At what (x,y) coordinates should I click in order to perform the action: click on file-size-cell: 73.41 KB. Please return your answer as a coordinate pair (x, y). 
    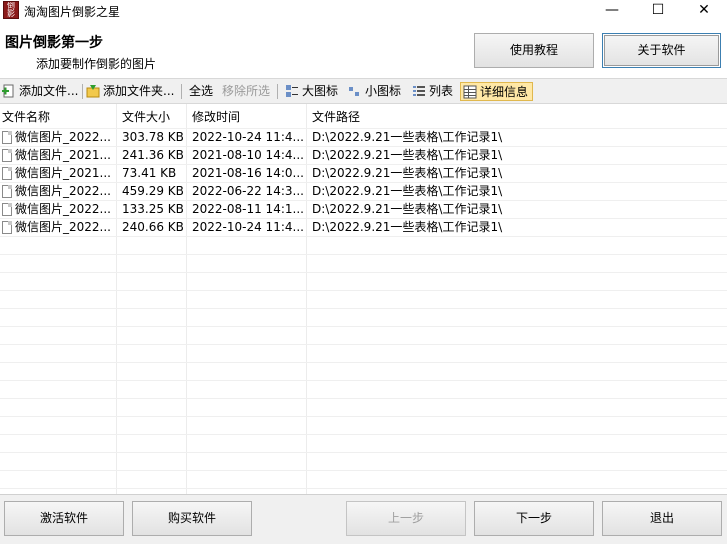
    Looking at the image, I should click on (153, 173).